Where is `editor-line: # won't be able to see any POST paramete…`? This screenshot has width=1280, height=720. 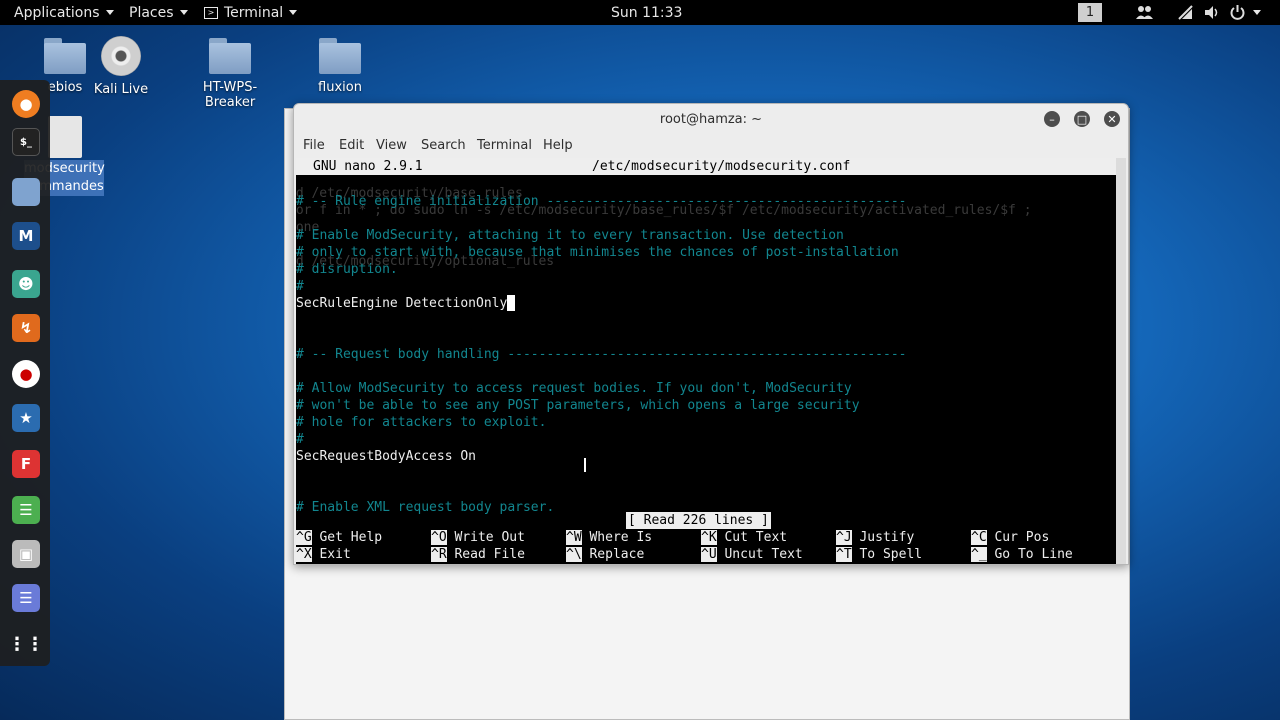
editor-line: # won't be able to see any POST paramete… is located at coordinates (578, 405).